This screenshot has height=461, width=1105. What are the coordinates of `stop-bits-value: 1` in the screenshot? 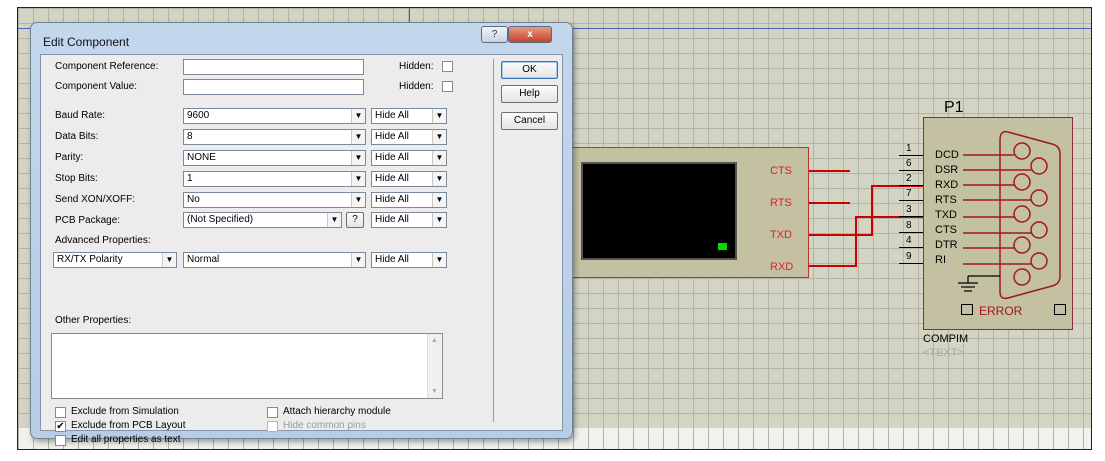 It's located at (190, 178).